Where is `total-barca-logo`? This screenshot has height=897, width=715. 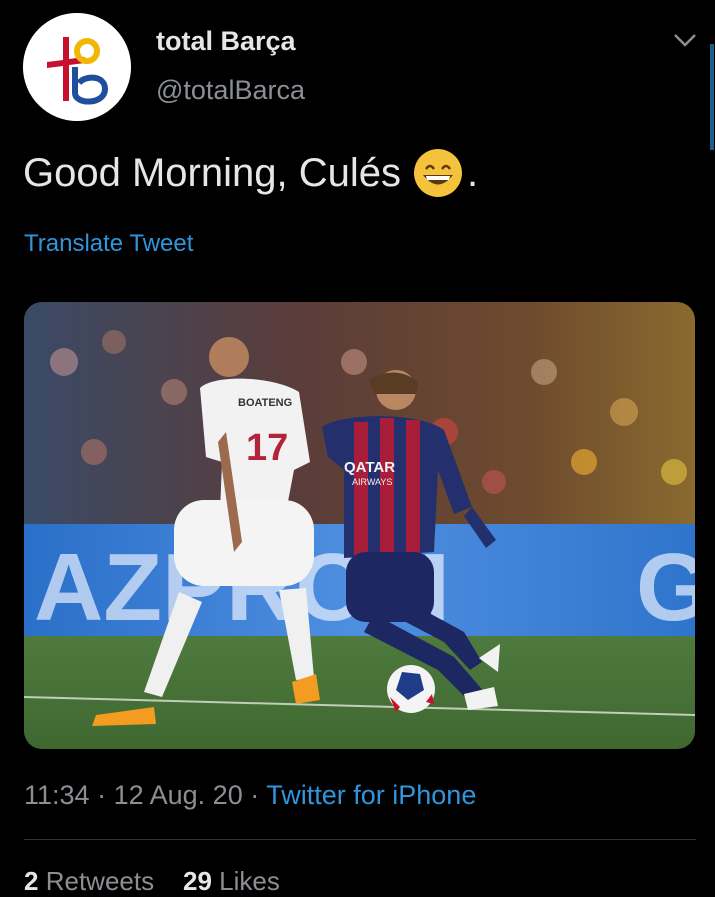
total-barca-logo is located at coordinates (77, 67).